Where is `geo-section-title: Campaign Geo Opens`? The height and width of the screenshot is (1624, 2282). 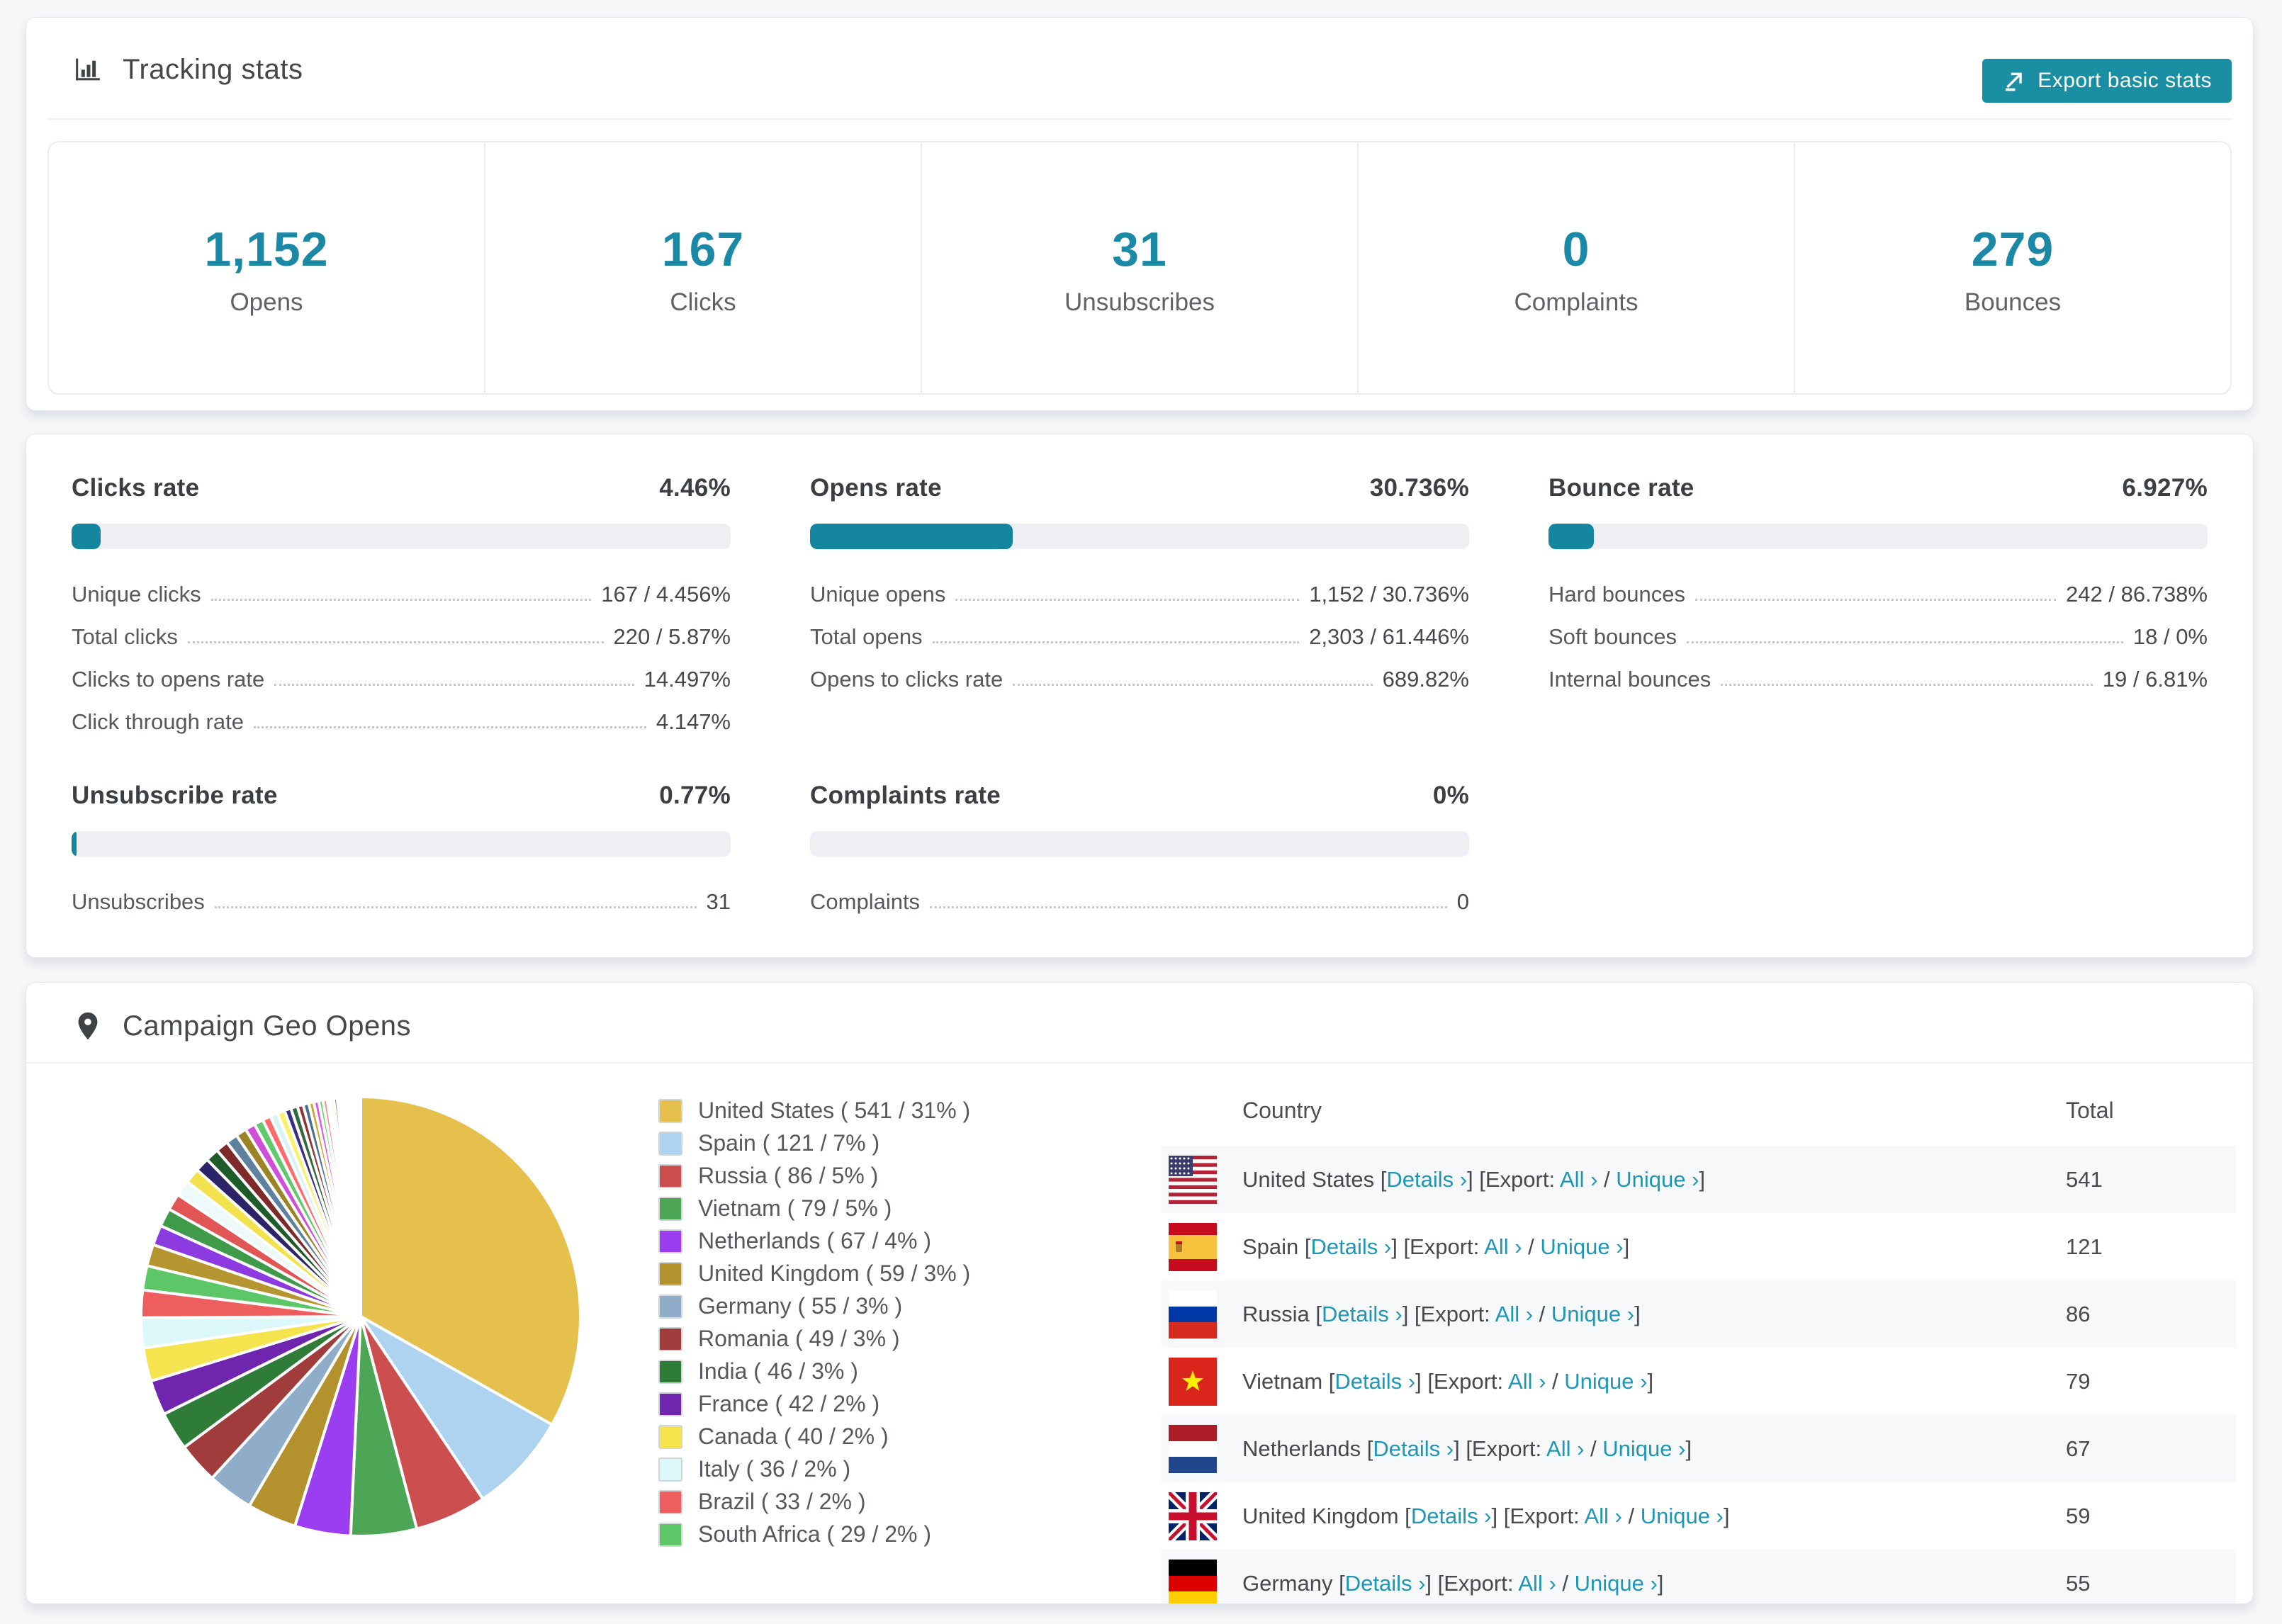 geo-section-title: Campaign Geo Opens is located at coordinates (268, 1026).